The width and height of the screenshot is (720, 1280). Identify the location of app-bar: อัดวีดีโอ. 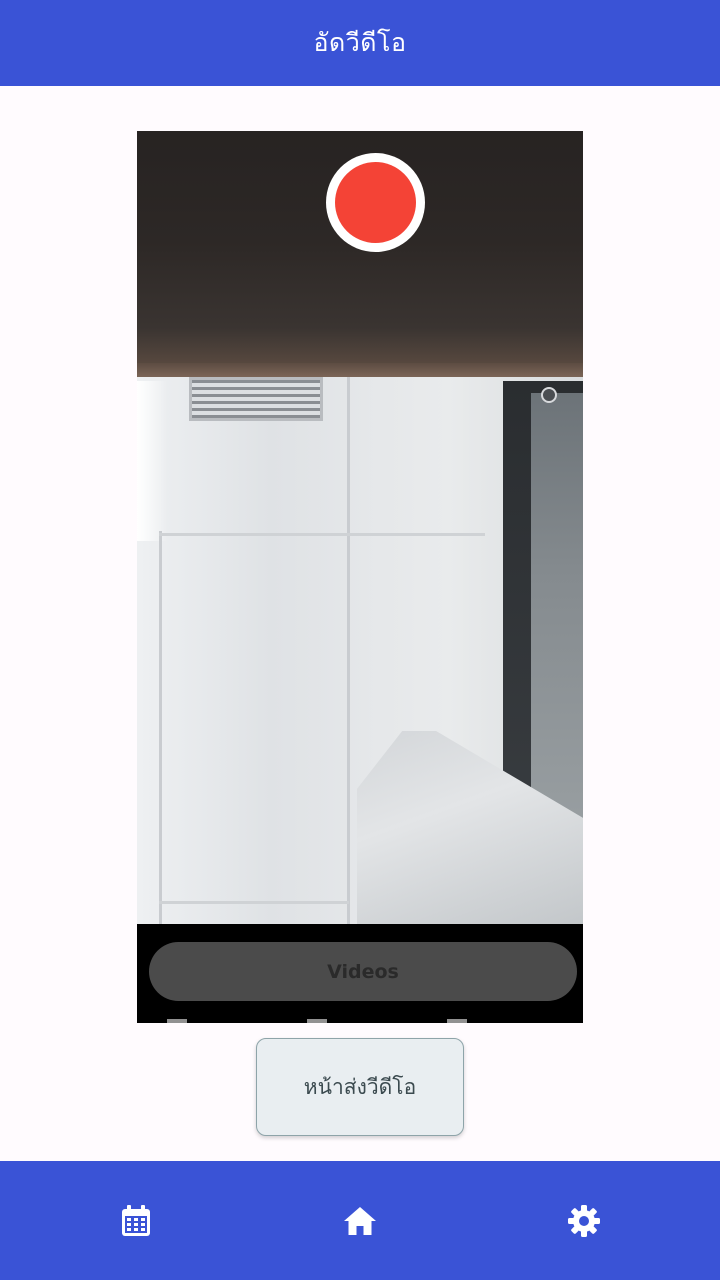
(360, 43).